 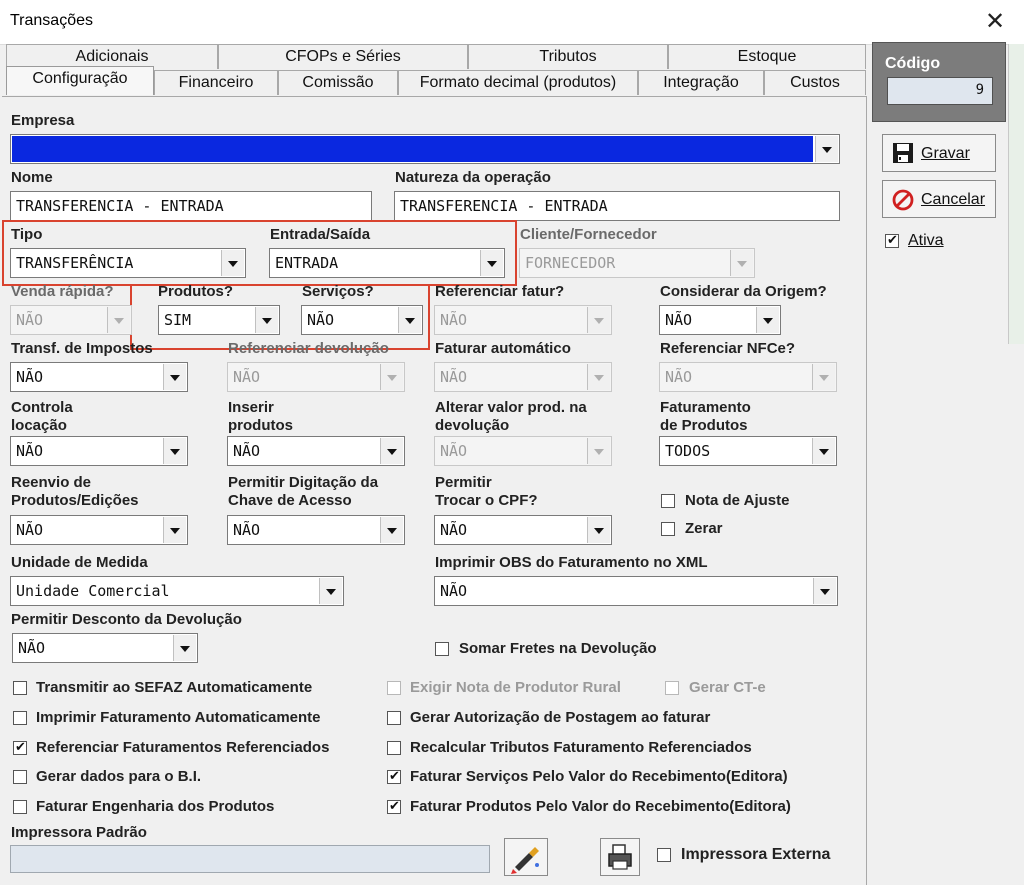 I want to click on gerar-autorizacao-checkbox, so click(x=394, y=718).